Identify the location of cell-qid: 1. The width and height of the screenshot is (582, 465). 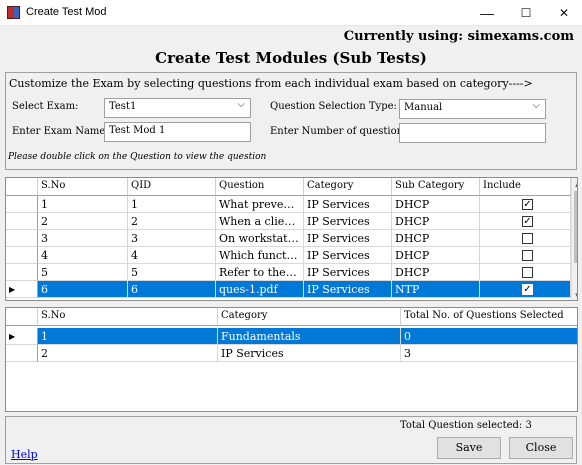
(172, 204).